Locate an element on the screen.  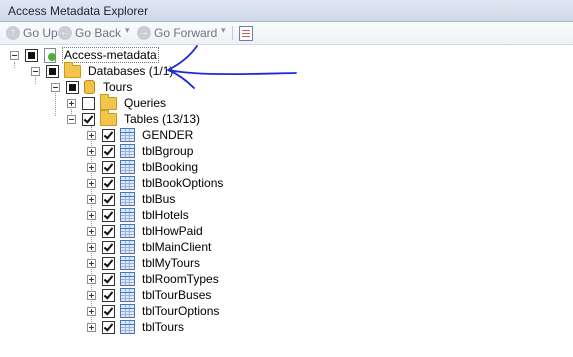
table-item: tblMainClient is located at coordinates (149, 247).